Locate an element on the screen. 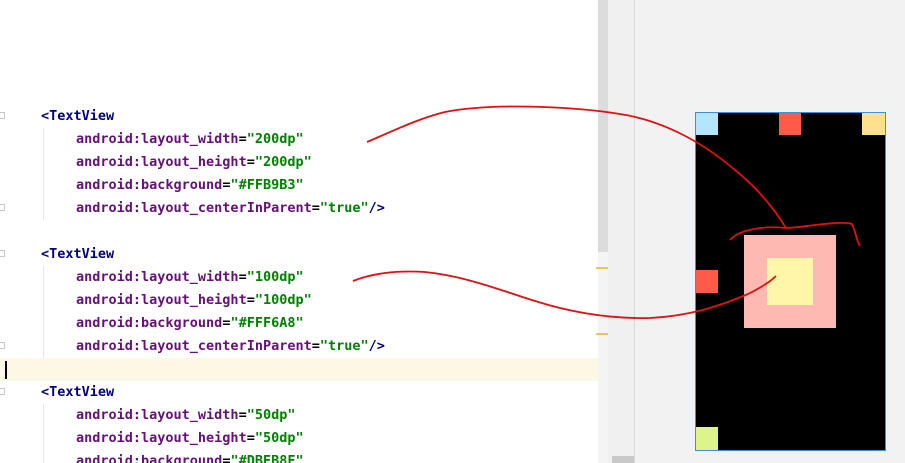  code-line: android:background="#FFB9B3" is located at coordinates (304, 185).